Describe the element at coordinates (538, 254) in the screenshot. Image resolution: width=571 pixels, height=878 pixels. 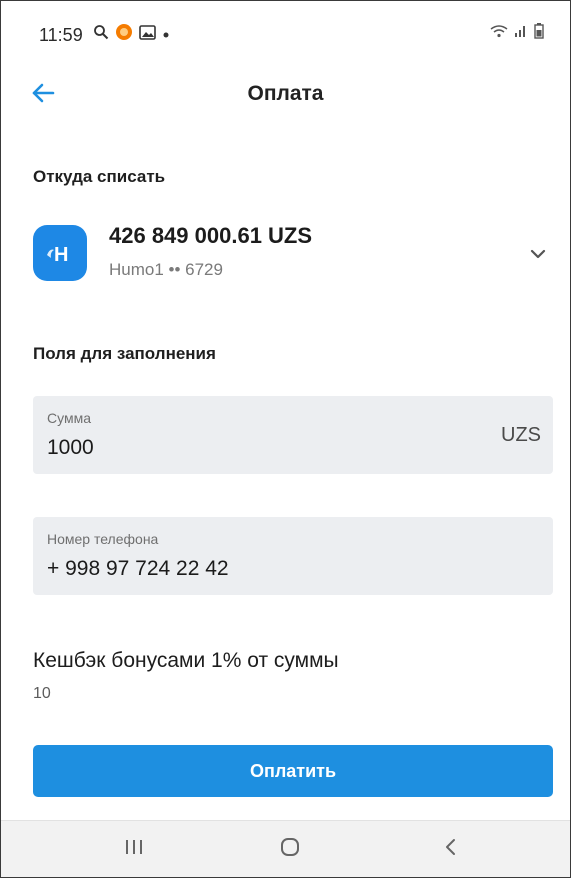
I see `chevron-down-icon` at that location.